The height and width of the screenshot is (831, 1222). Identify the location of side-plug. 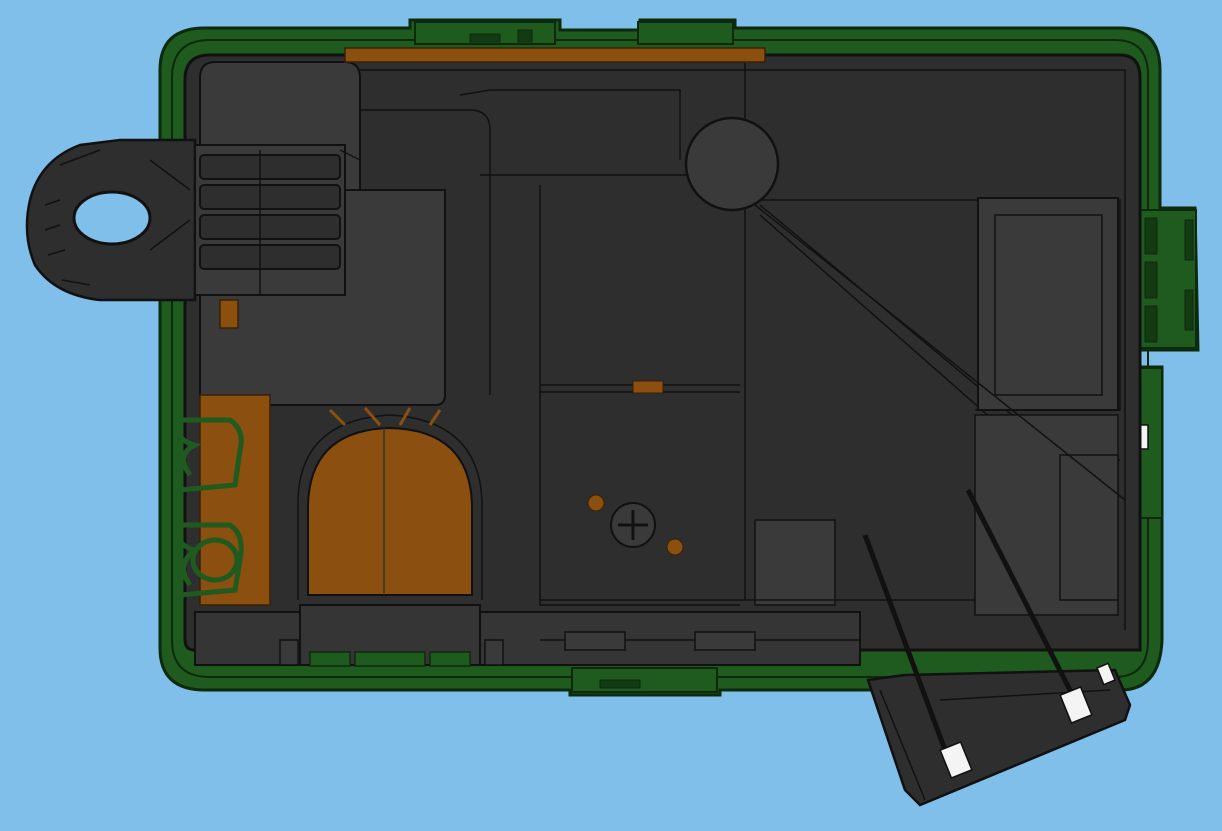
(1167, 279).